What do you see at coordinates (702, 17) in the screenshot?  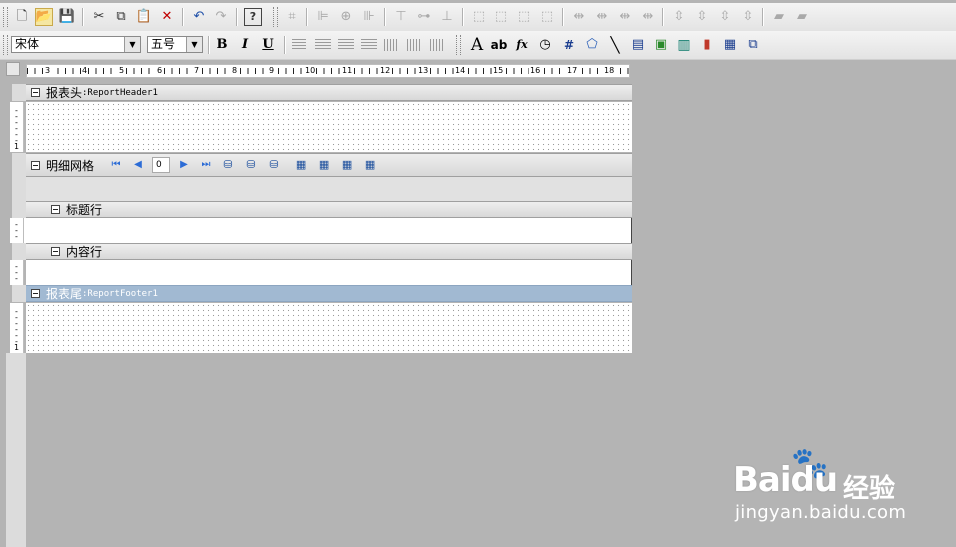 I see `v-spacing-increase-icon: ⇳` at bounding box center [702, 17].